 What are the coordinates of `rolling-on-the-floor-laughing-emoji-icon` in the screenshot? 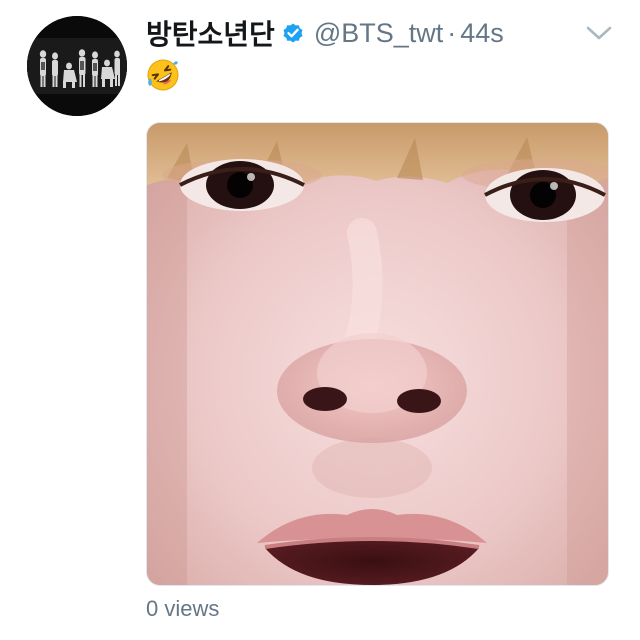 It's located at (163, 75).